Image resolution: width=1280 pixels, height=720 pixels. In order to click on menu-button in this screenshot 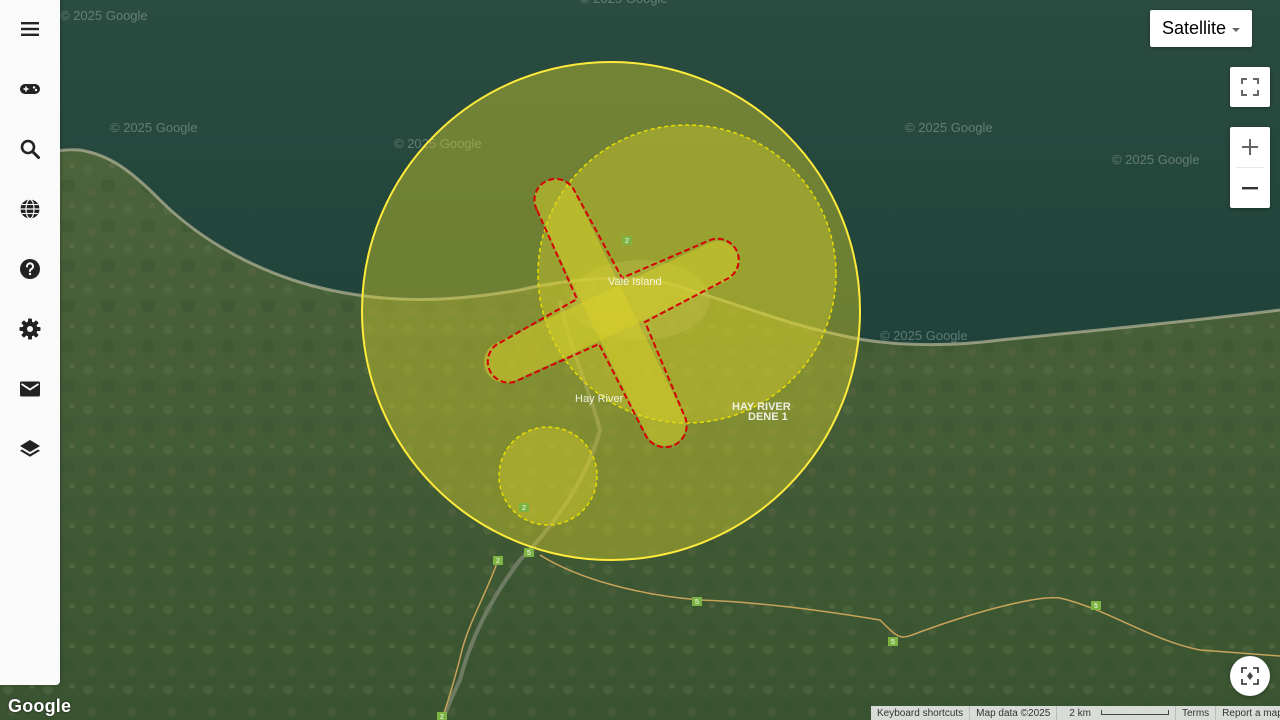, I will do `click(30, 29)`.